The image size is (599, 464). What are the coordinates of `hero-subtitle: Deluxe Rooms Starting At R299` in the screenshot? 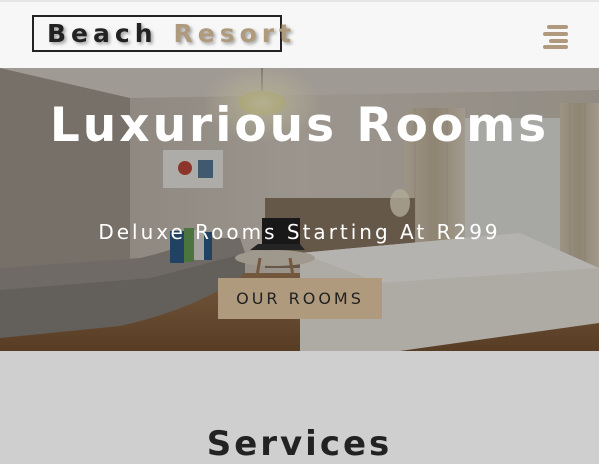 It's located at (299, 232).